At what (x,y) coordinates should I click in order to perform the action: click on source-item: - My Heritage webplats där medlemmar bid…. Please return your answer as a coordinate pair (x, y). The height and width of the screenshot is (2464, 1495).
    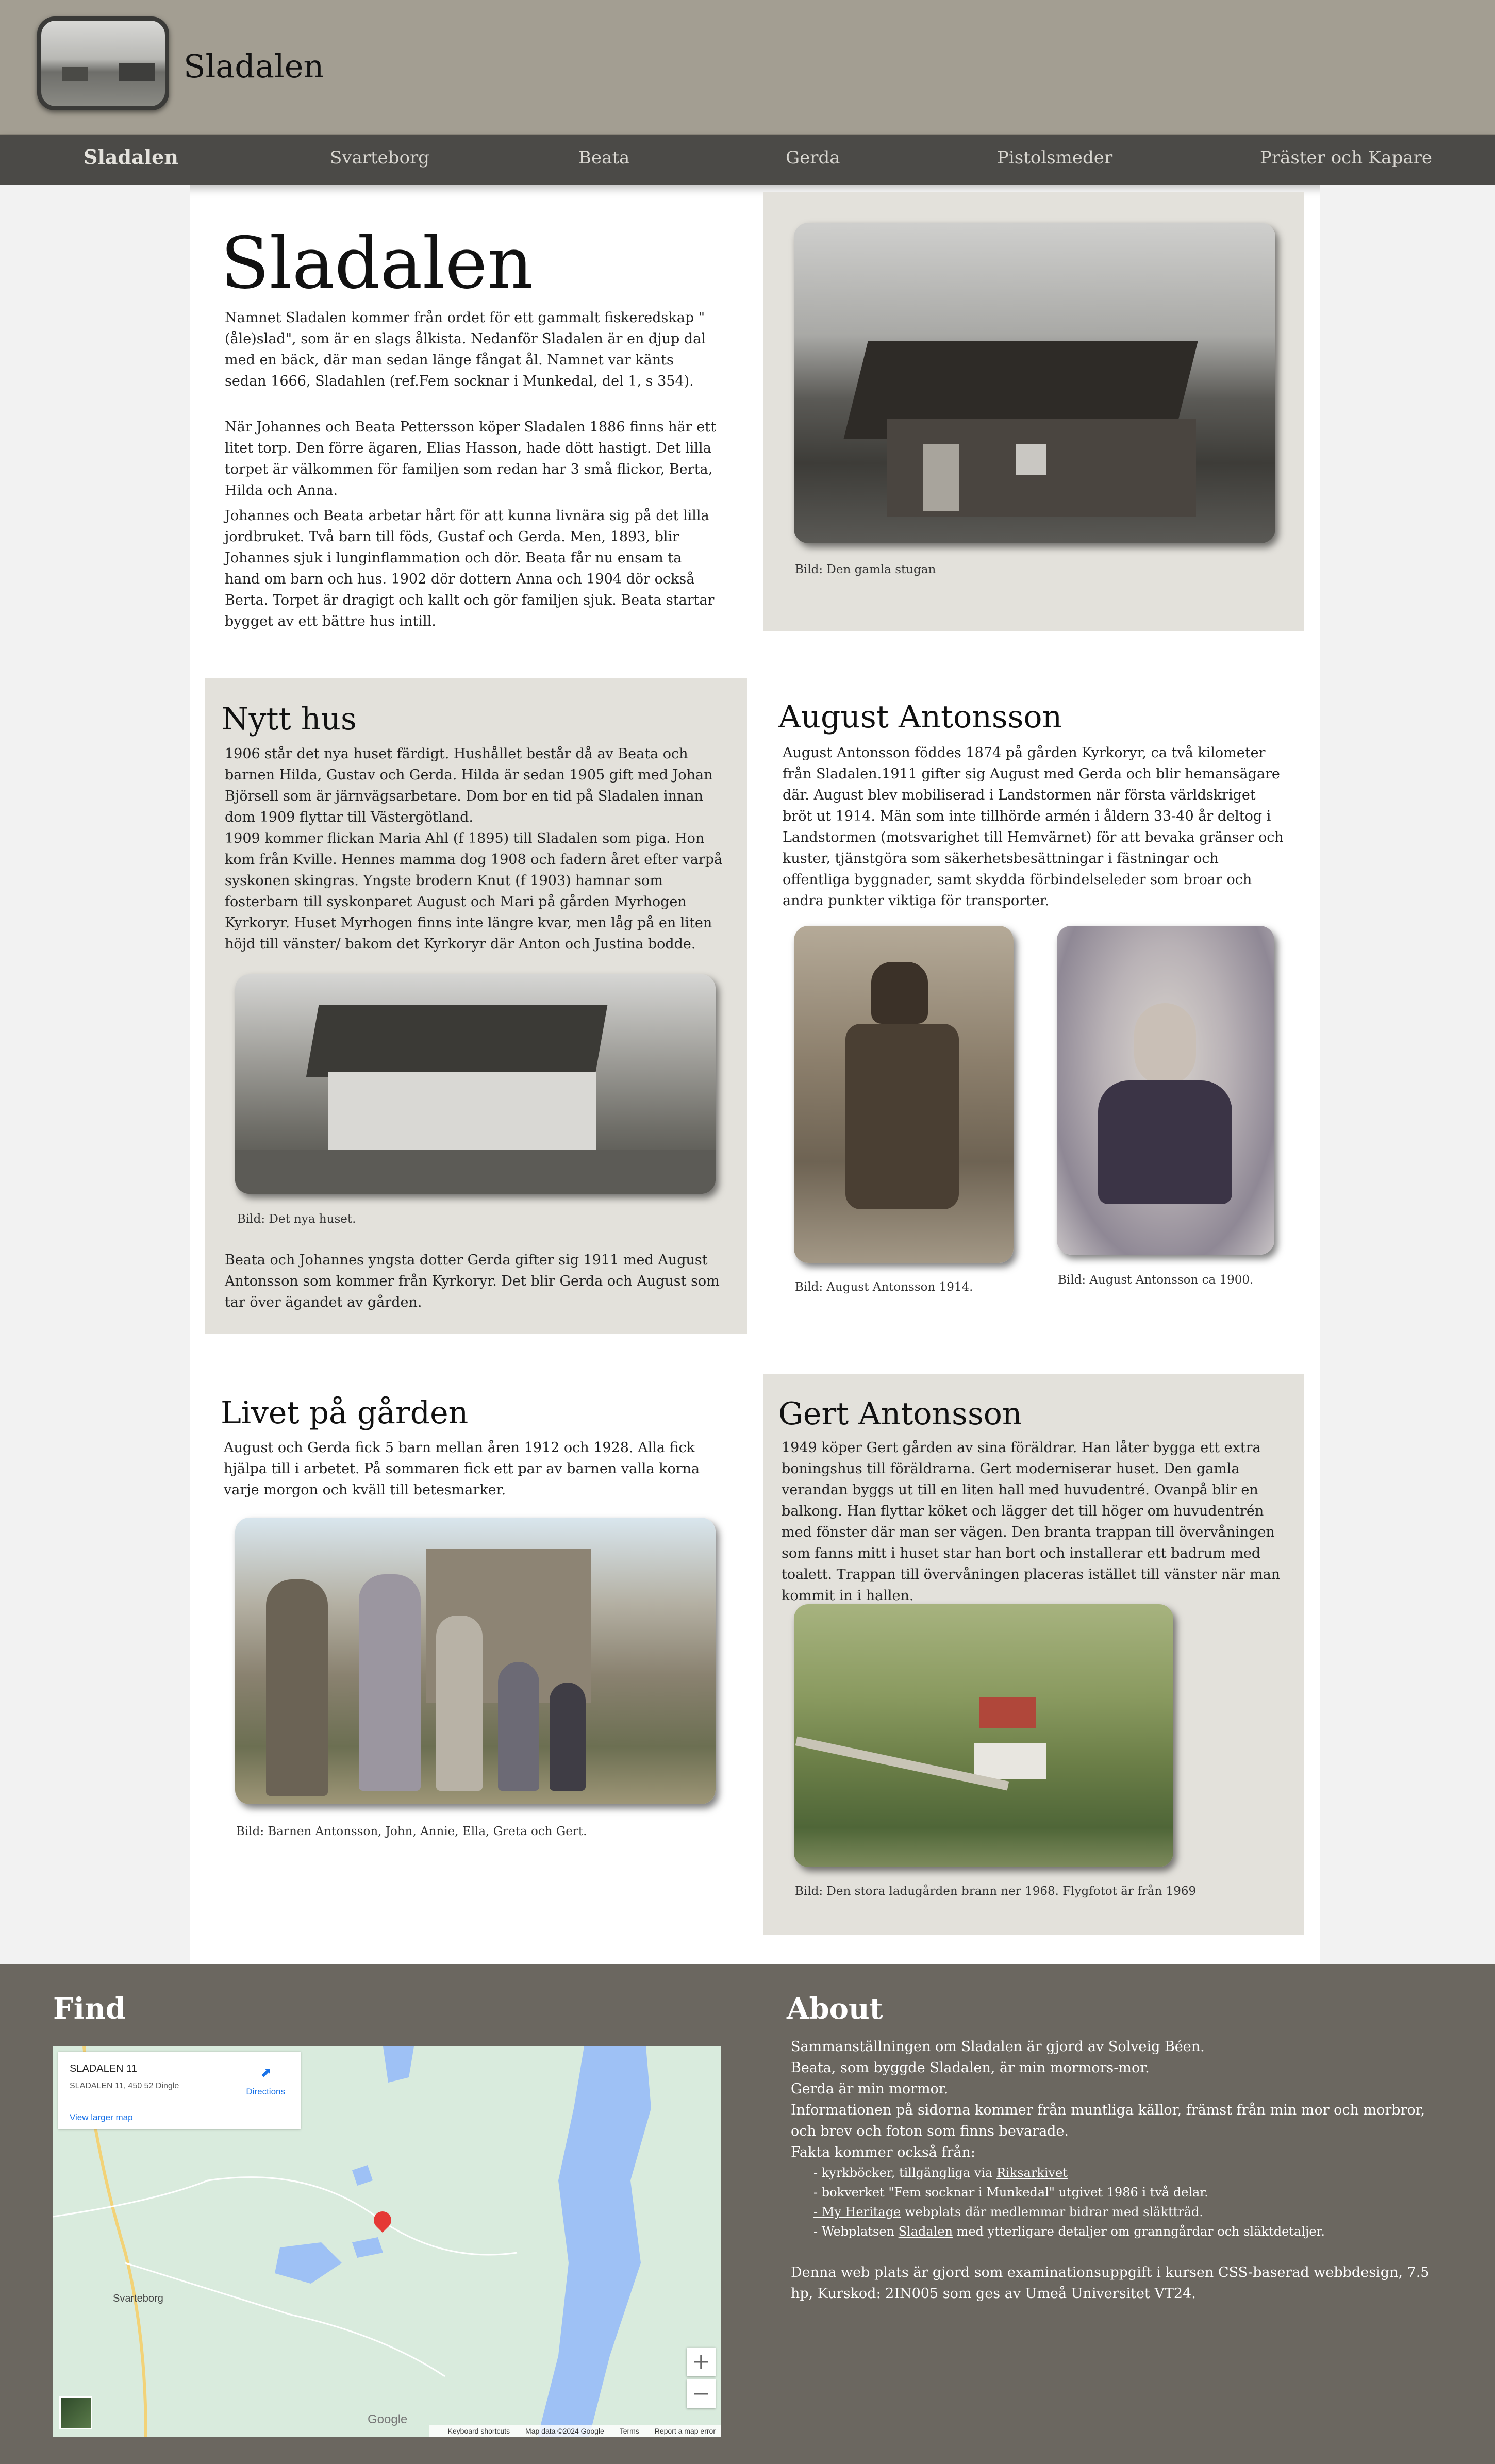
    Looking at the image, I should click on (1008, 2212).